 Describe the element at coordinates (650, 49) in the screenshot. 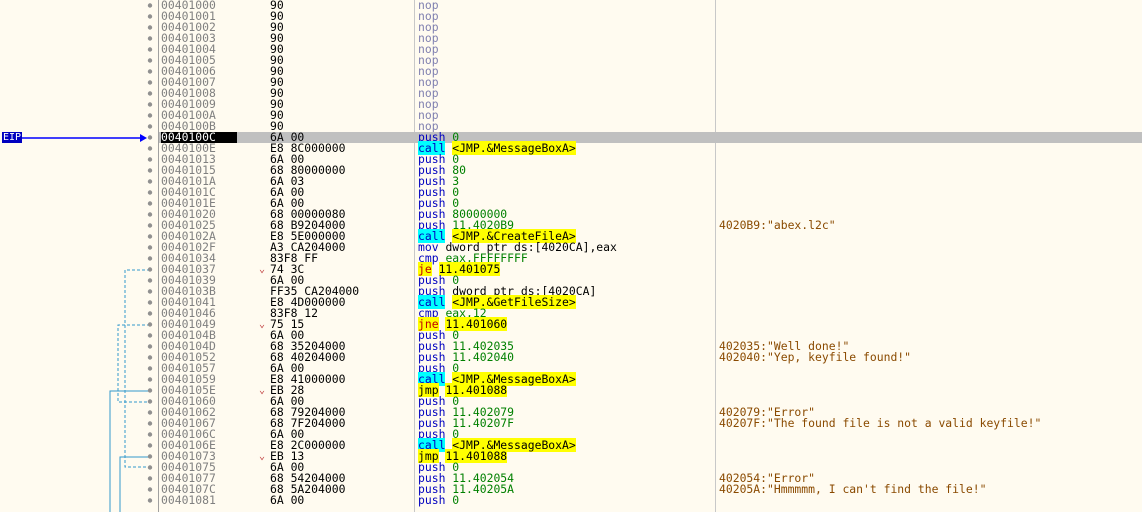

I see `disasm-row: 00401004 90 nop` at that location.